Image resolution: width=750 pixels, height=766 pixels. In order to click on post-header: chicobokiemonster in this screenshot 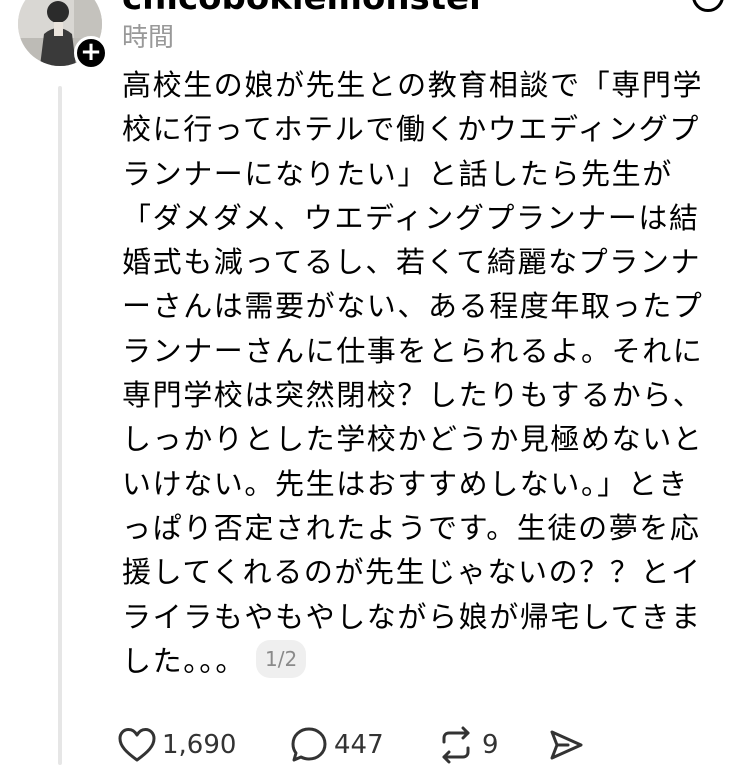, I will do `click(375, 10)`.